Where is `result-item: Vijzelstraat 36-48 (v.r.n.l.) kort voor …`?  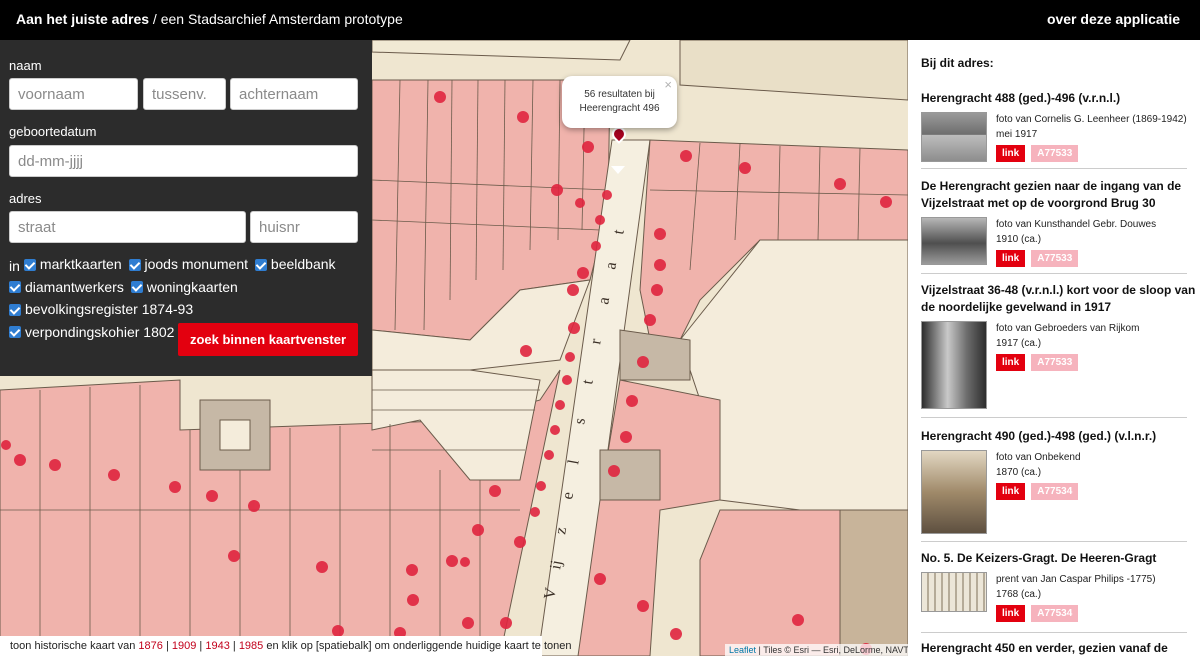
result-item: Vijzelstraat 36-48 (v.r.n.l.) kort voor … is located at coordinates (1059, 345).